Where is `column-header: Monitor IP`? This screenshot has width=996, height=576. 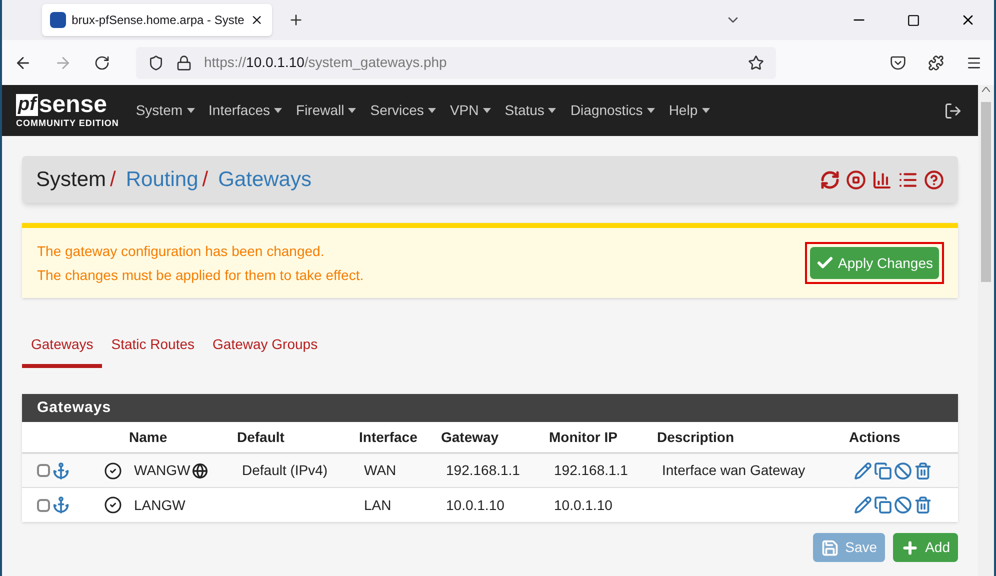 column-header: Monitor IP is located at coordinates (583, 436).